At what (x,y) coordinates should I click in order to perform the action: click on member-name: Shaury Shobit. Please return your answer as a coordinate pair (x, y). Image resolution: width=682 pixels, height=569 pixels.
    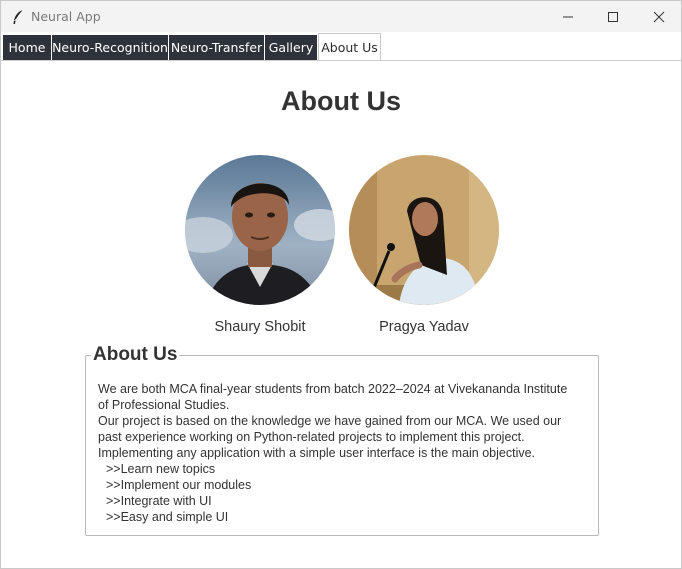
    Looking at the image, I should click on (260, 327).